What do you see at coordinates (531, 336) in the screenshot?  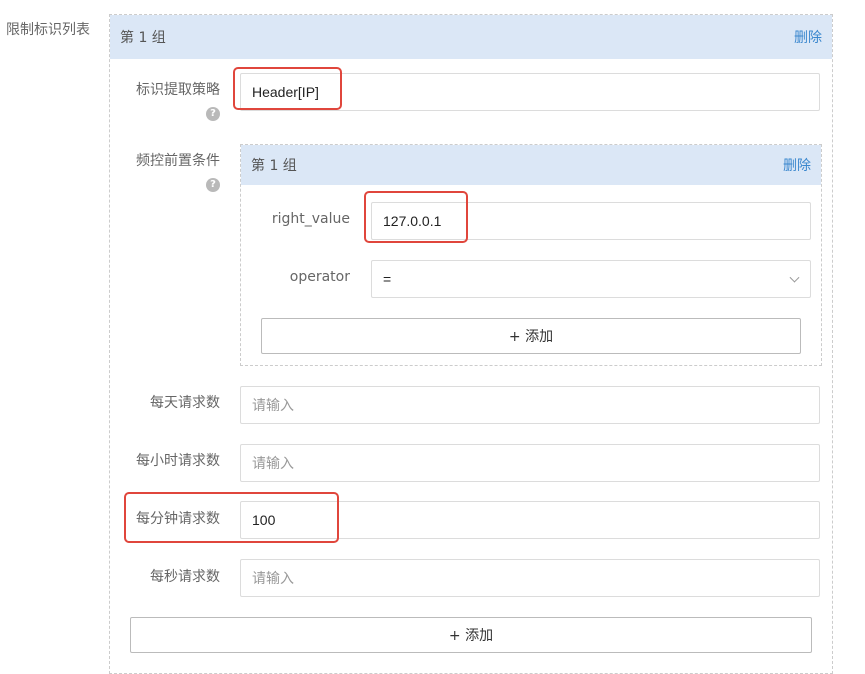 I see `precondition-add-button: + 添加` at bounding box center [531, 336].